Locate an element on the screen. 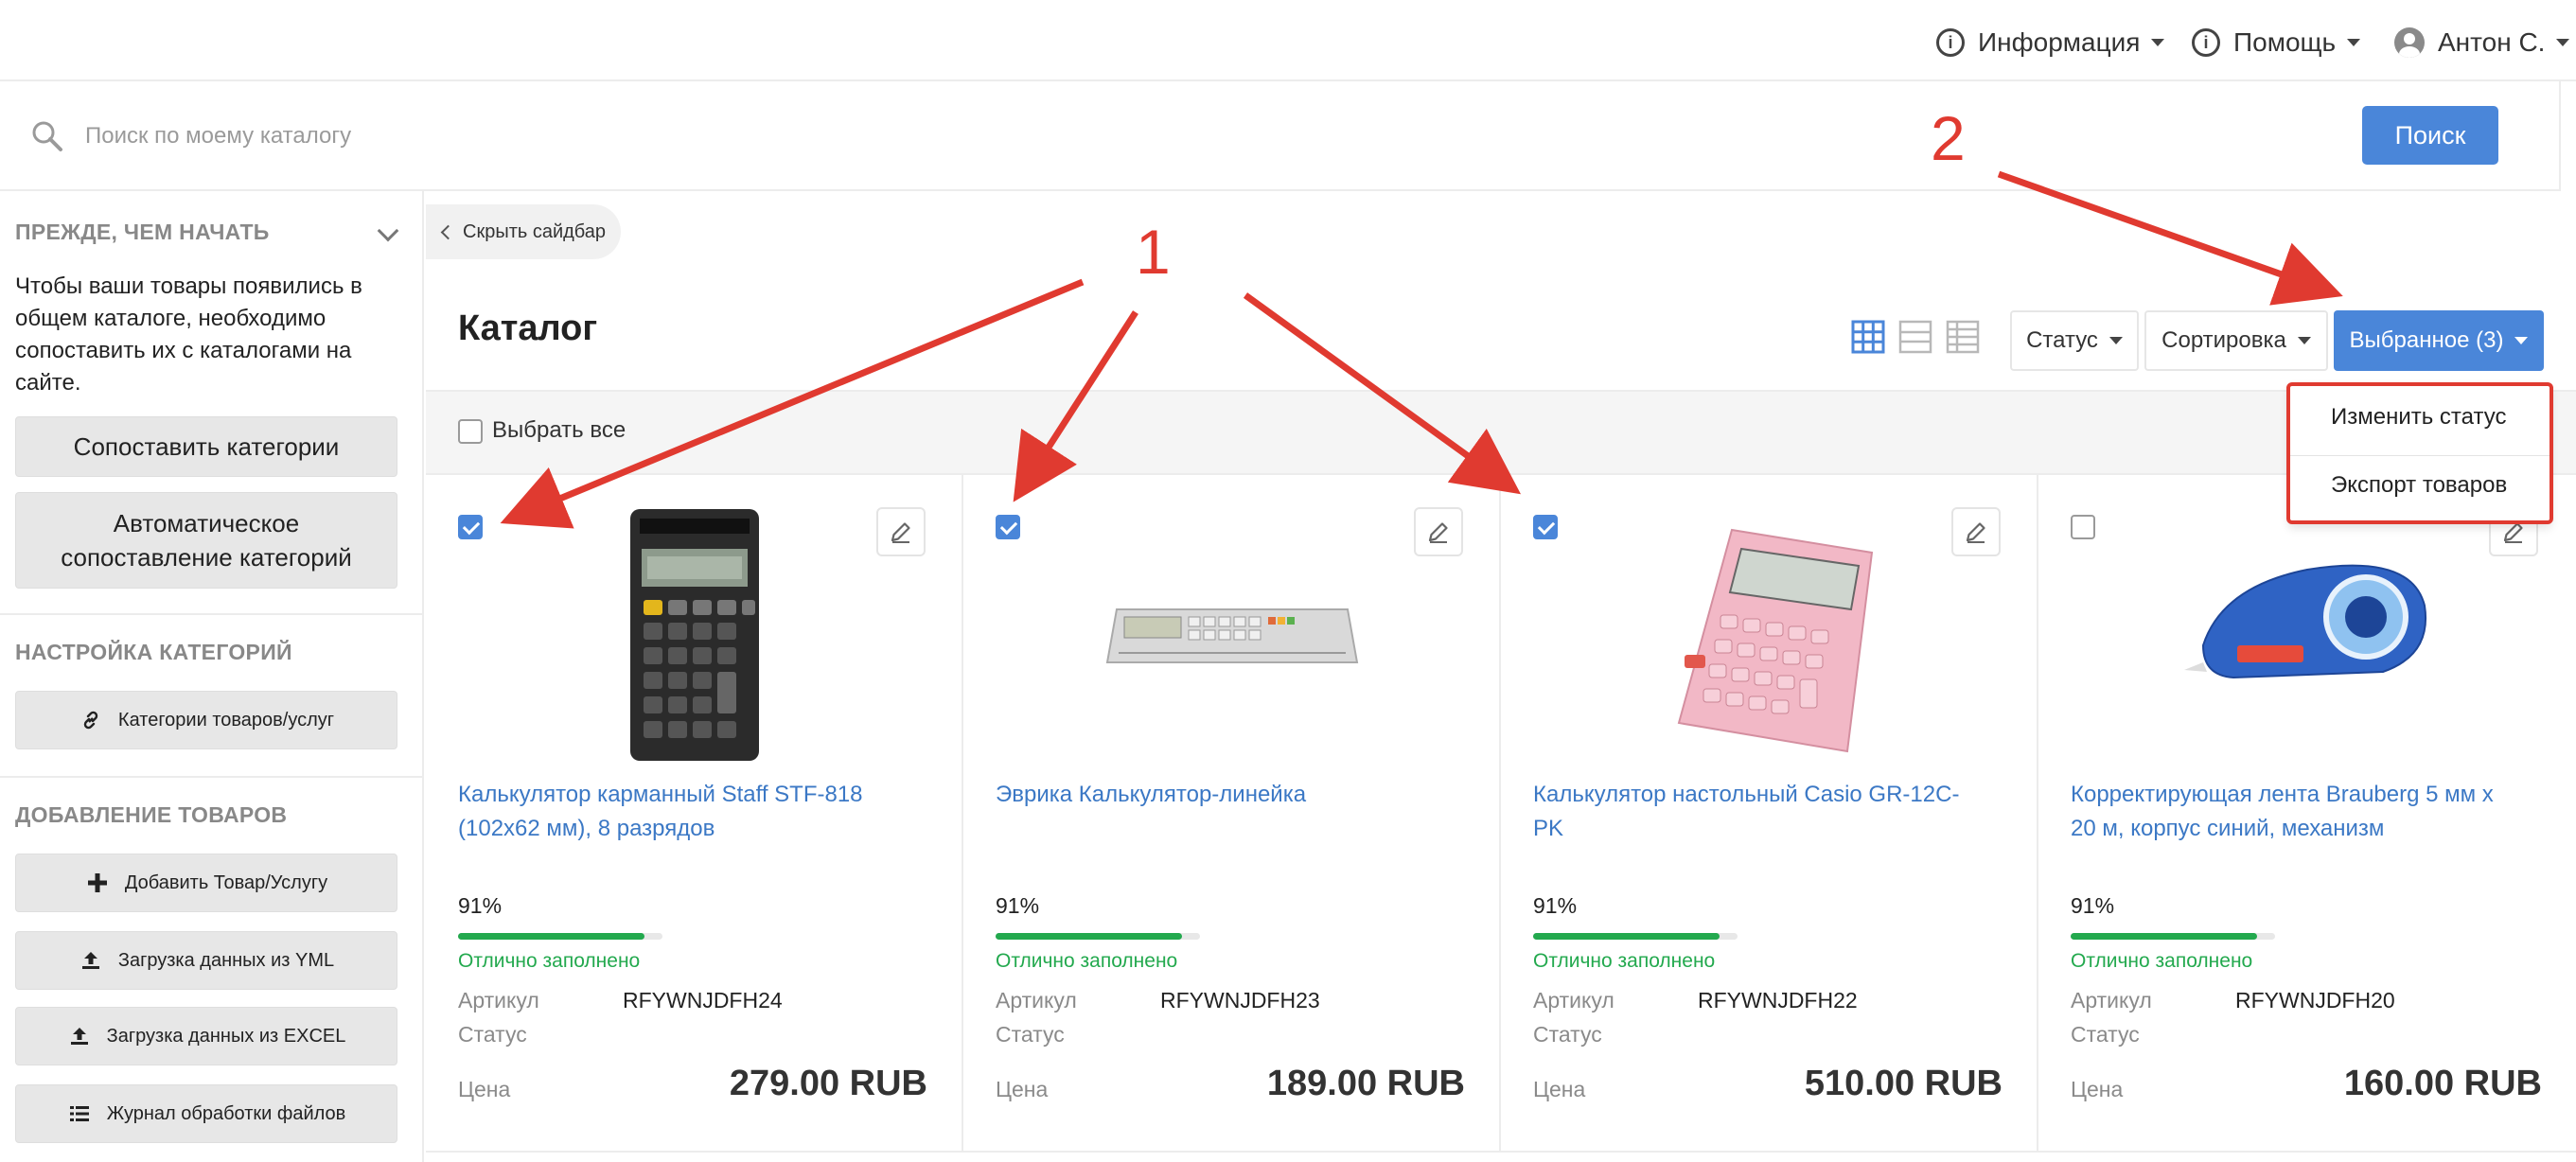 The image size is (2576, 1162). add-product-button: Добавить Товар/Услугу is located at coordinates (206, 883).